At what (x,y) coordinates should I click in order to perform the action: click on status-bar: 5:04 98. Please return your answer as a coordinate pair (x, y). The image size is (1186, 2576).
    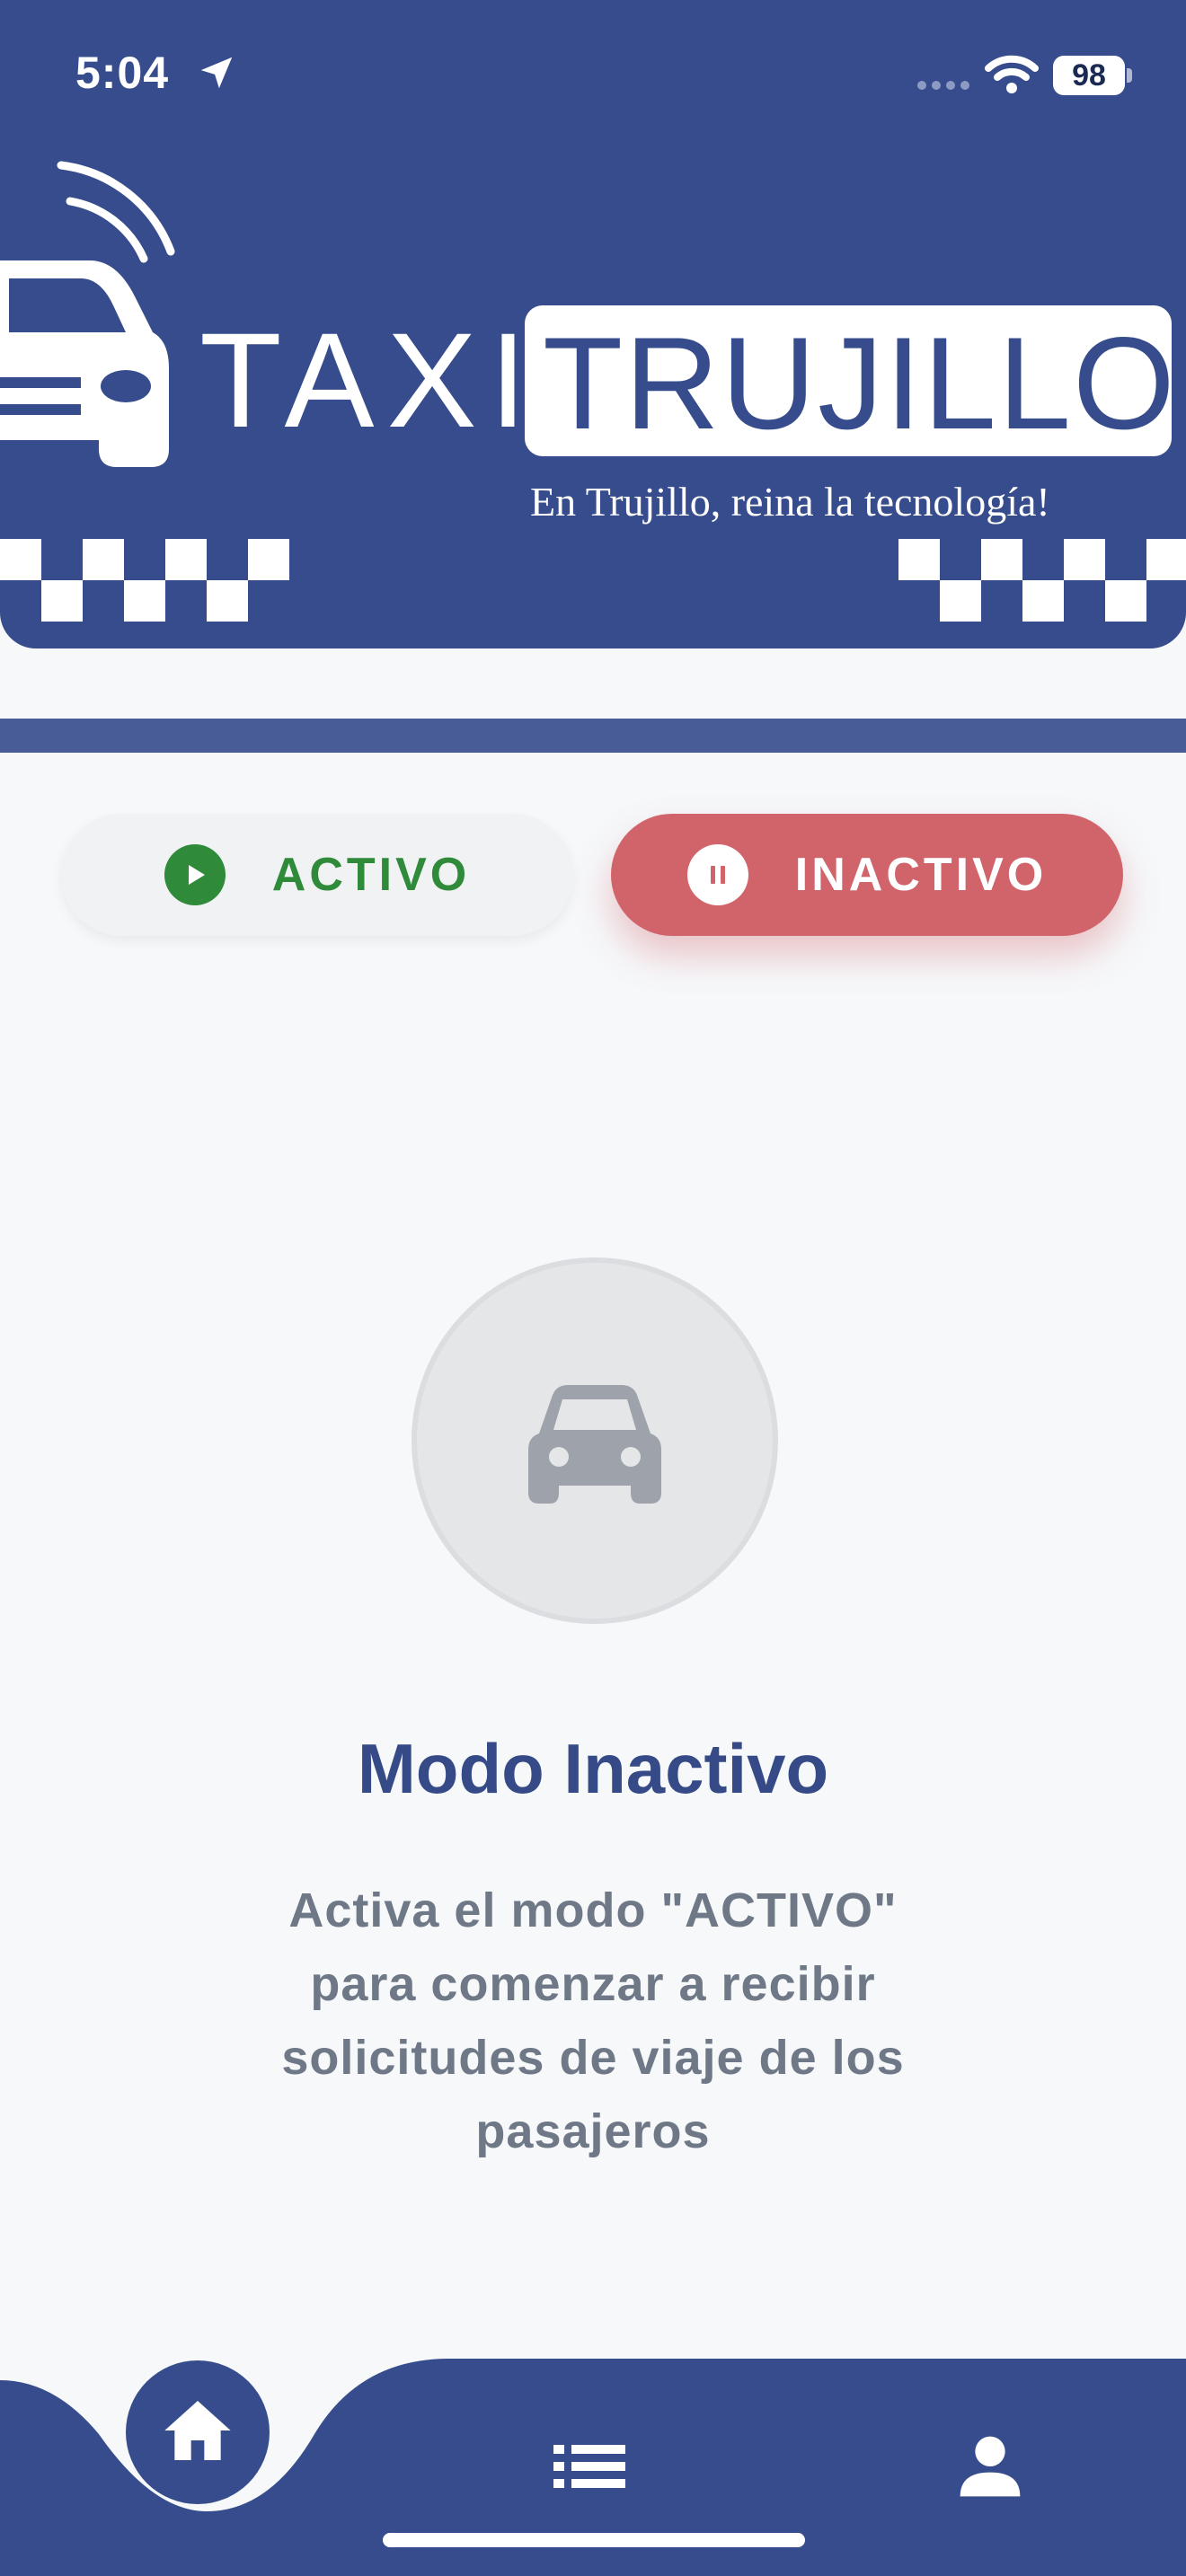
    Looking at the image, I should click on (593, 76).